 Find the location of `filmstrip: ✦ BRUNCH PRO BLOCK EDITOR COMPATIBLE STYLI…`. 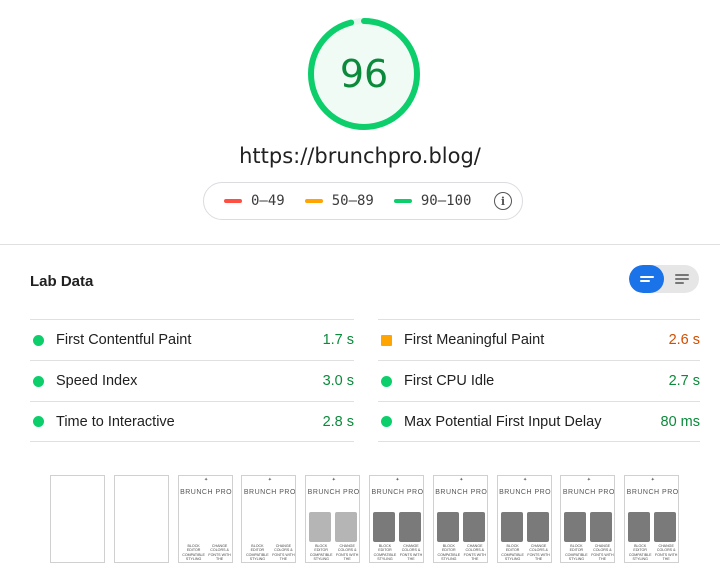

filmstrip: ✦ BRUNCH PRO BLOCK EDITOR COMPATIBLE STYLI… is located at coordinates (370, 520).